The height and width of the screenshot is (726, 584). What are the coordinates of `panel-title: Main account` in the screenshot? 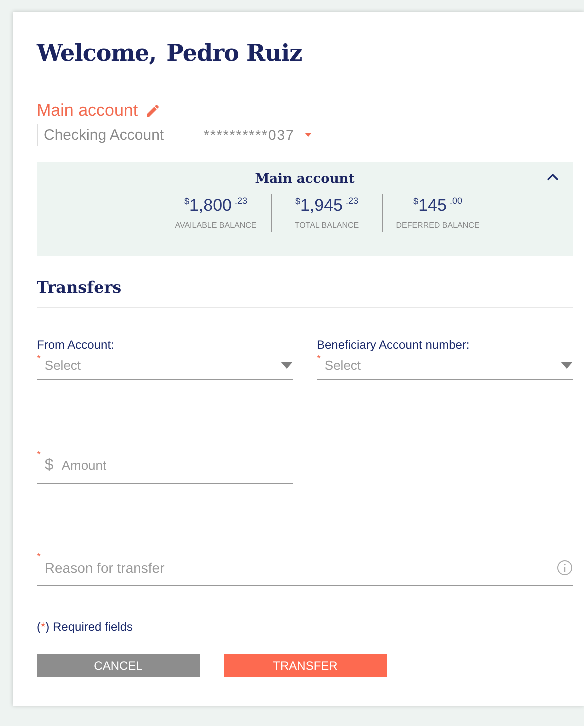 It's located at (305, 179).